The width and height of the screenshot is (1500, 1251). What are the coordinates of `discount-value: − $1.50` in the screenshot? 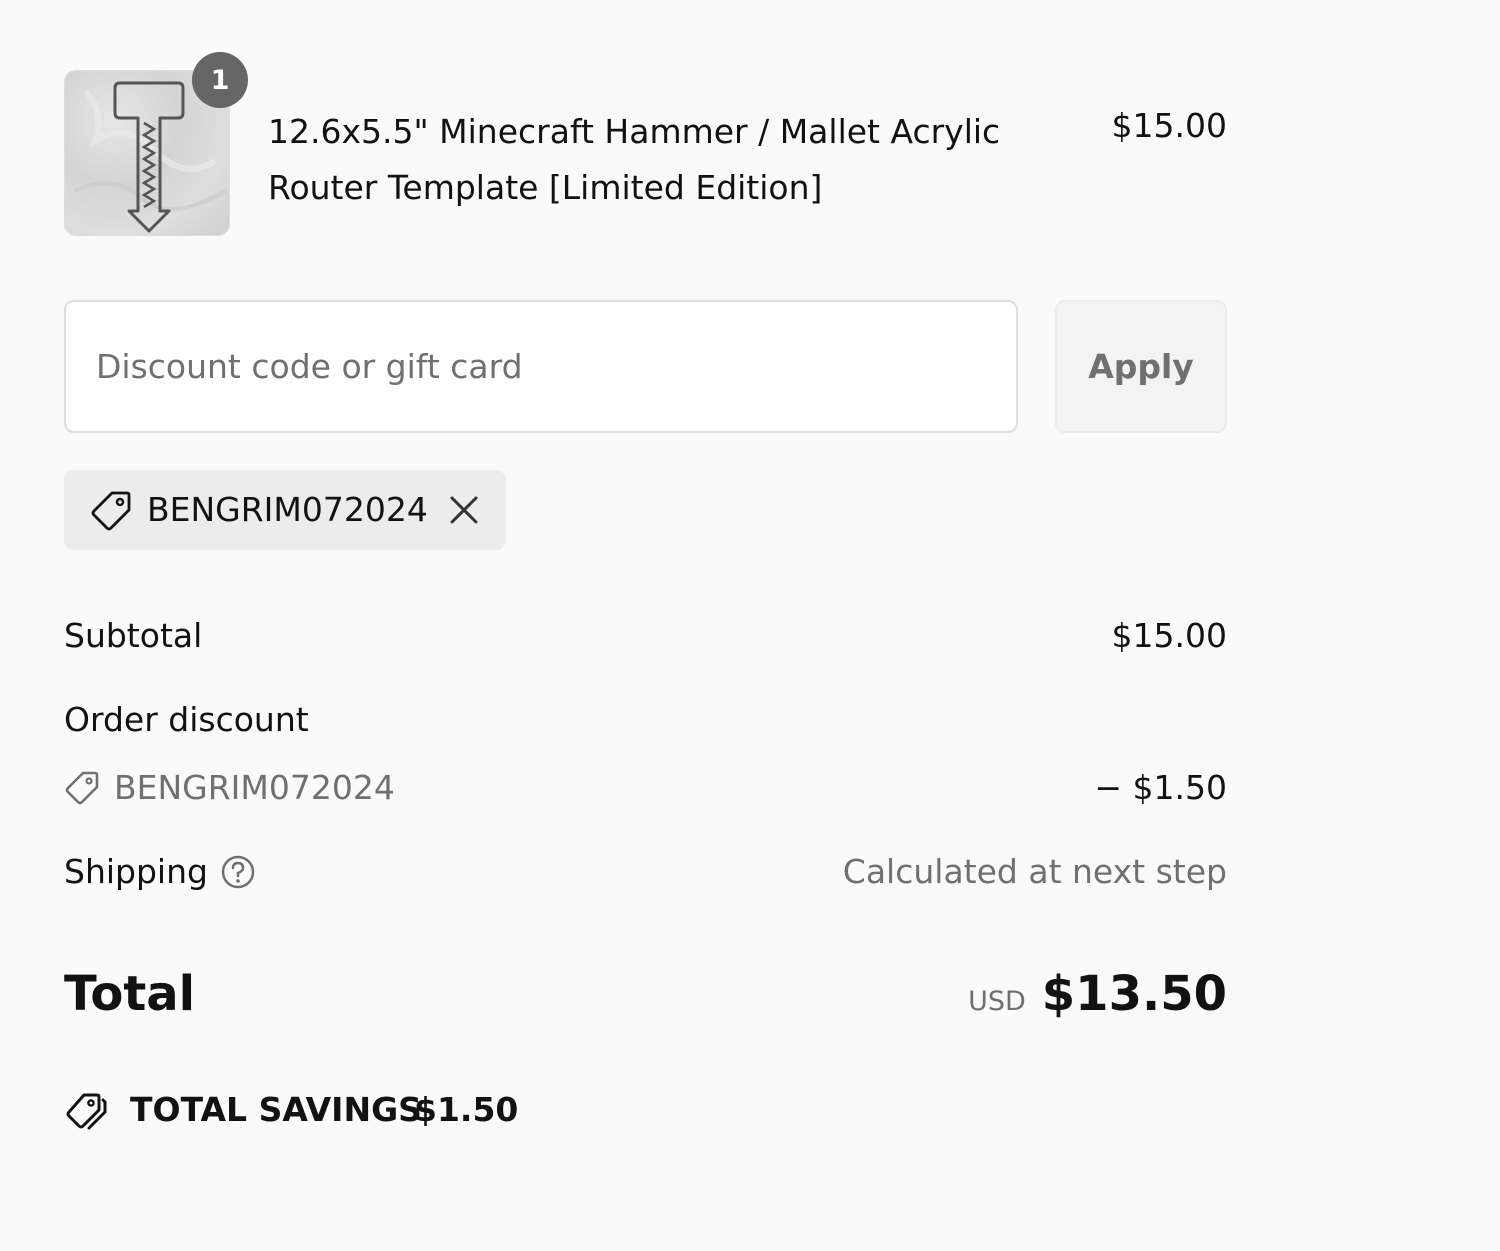 It's located at (1160, 787).